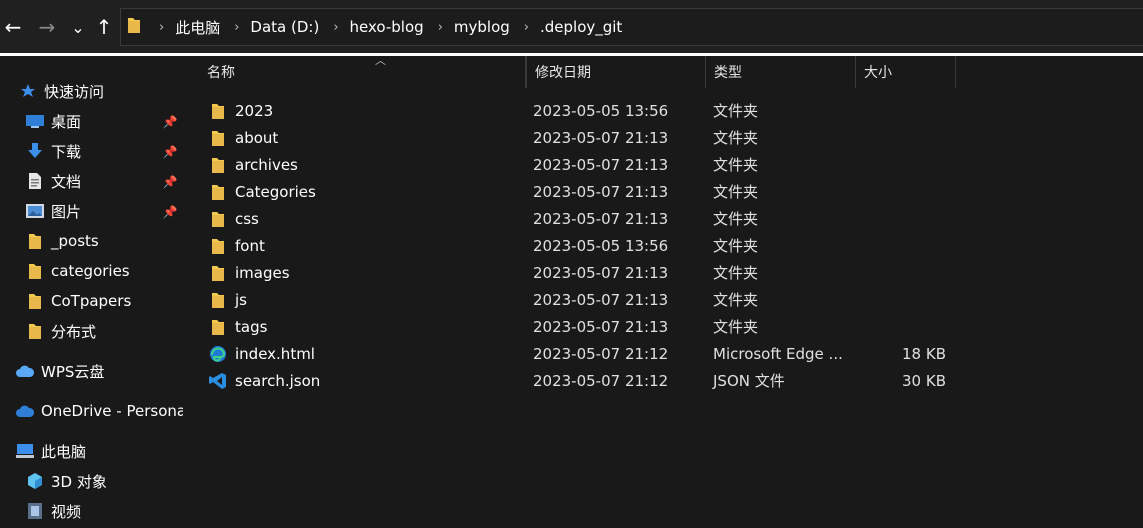 This screenshot has width=1143, height=528. What do you see at coordinates (663, 137) in the screenshot?
I see `table-row: about 2023-05-07 21:13 文件夹` at bounding box center [663, 137].